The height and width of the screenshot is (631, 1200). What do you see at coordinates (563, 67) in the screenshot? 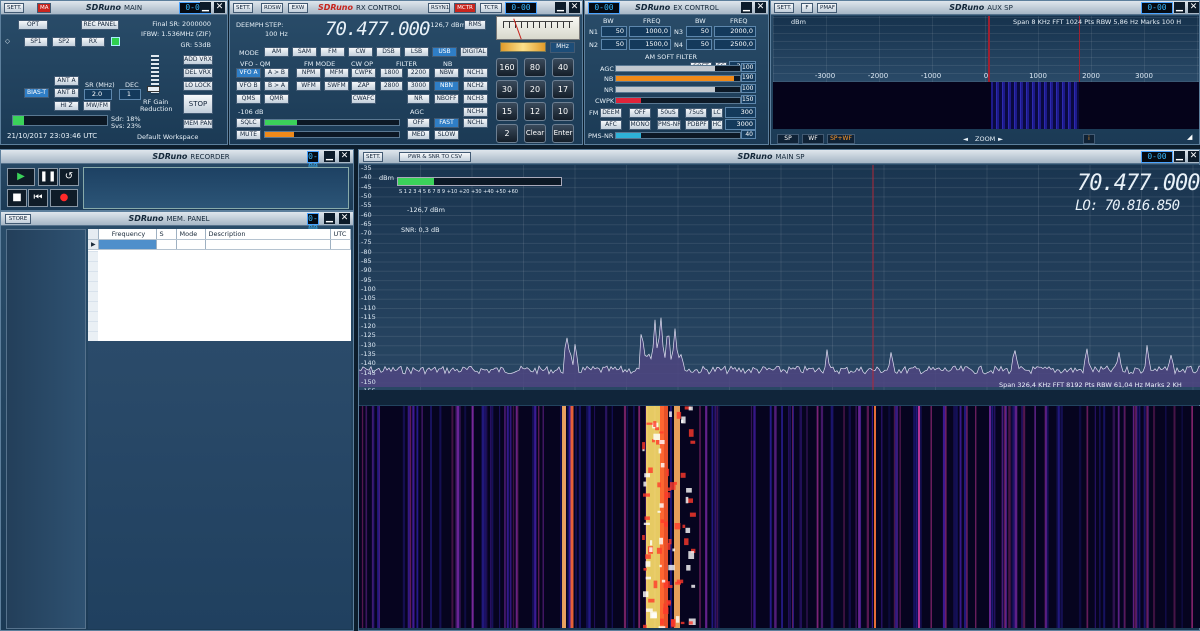
I see `key-40: 40` at bounding box center [563, 67].